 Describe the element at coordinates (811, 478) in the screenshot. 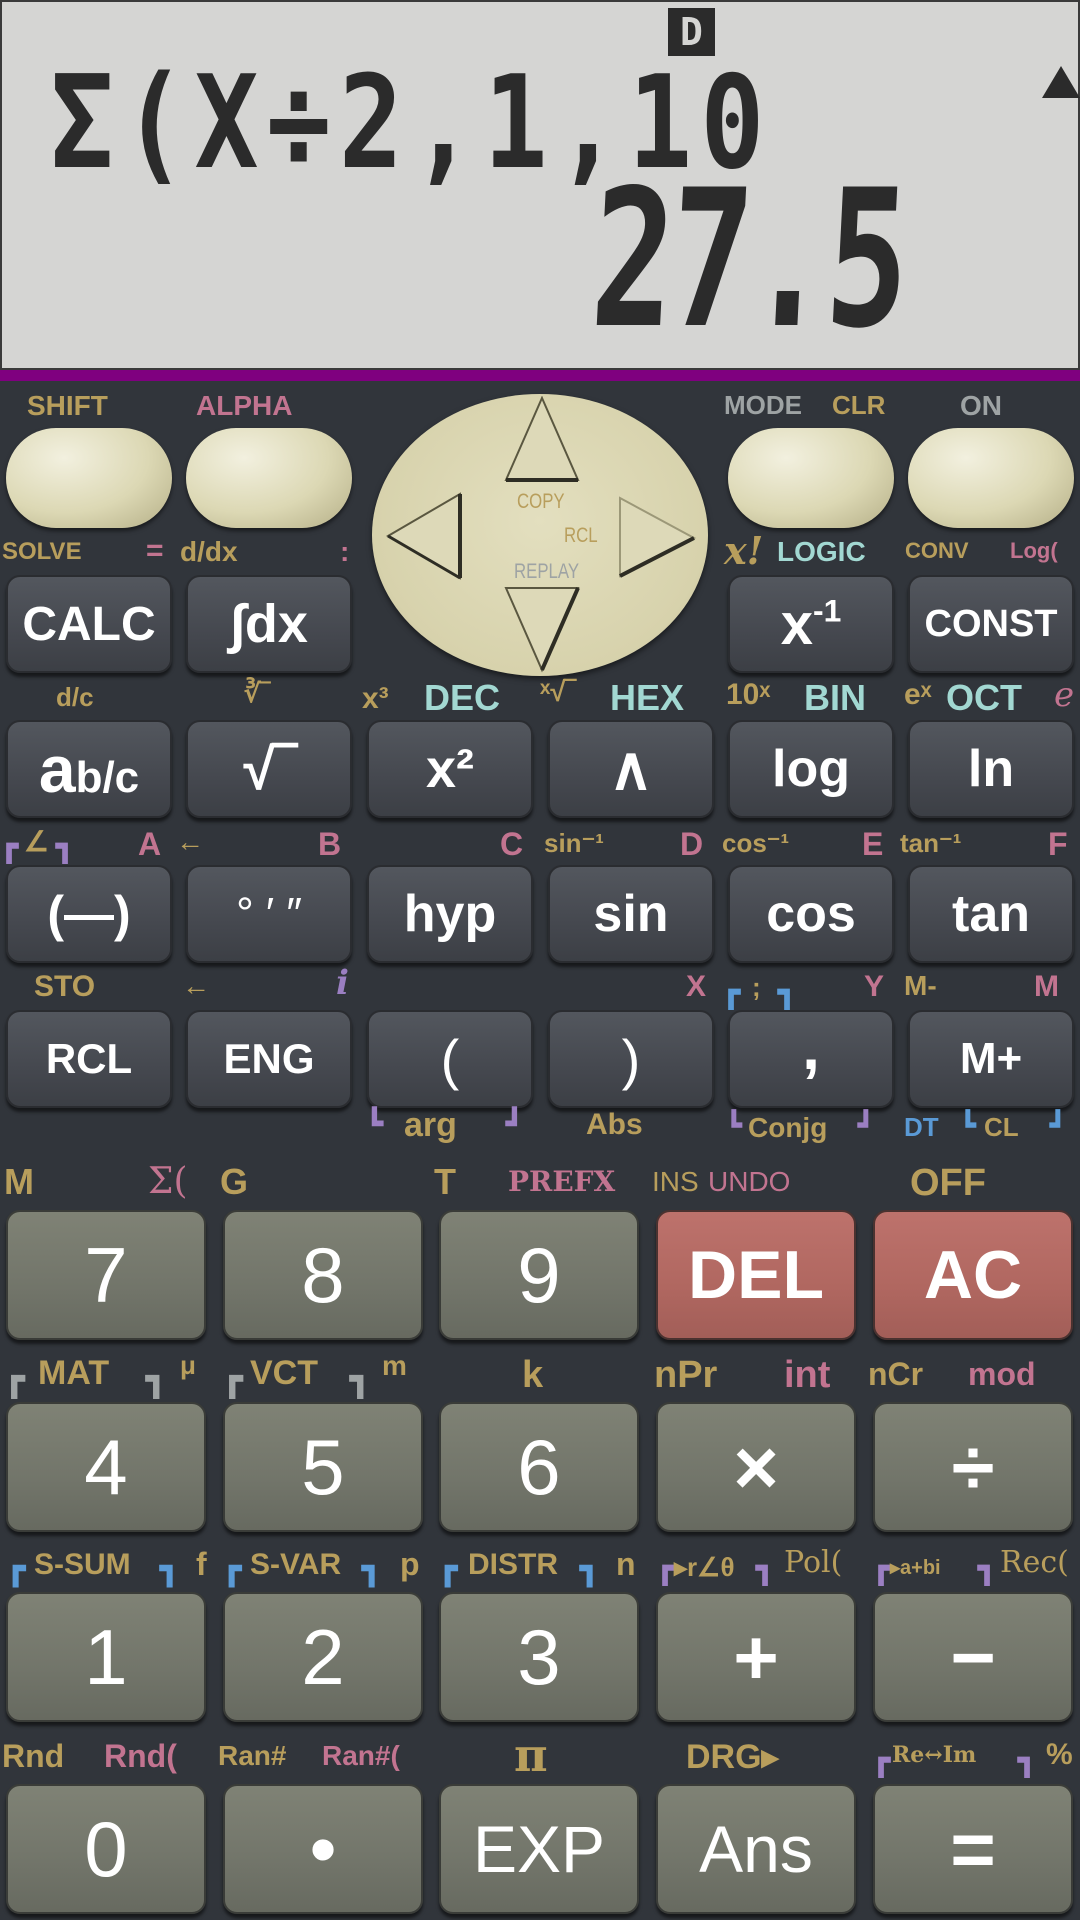

I see `mode-button` at that location.